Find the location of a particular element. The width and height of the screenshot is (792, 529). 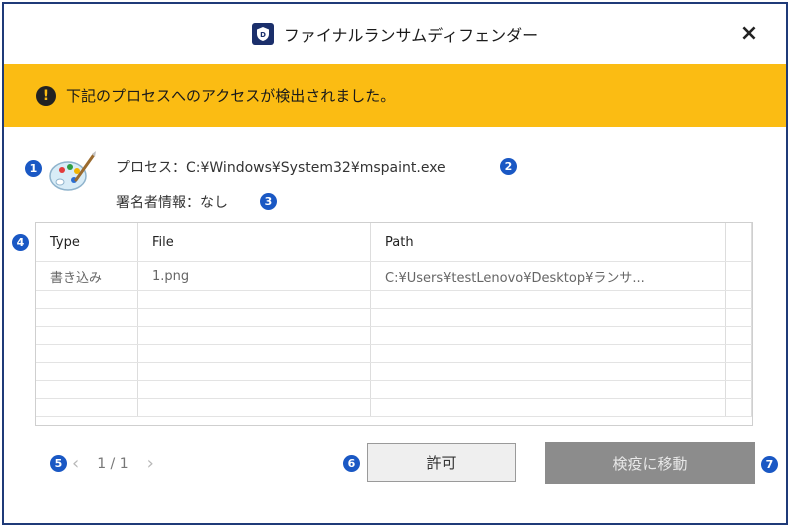

allow-button: 許可 is located at coordinates (441, 462).